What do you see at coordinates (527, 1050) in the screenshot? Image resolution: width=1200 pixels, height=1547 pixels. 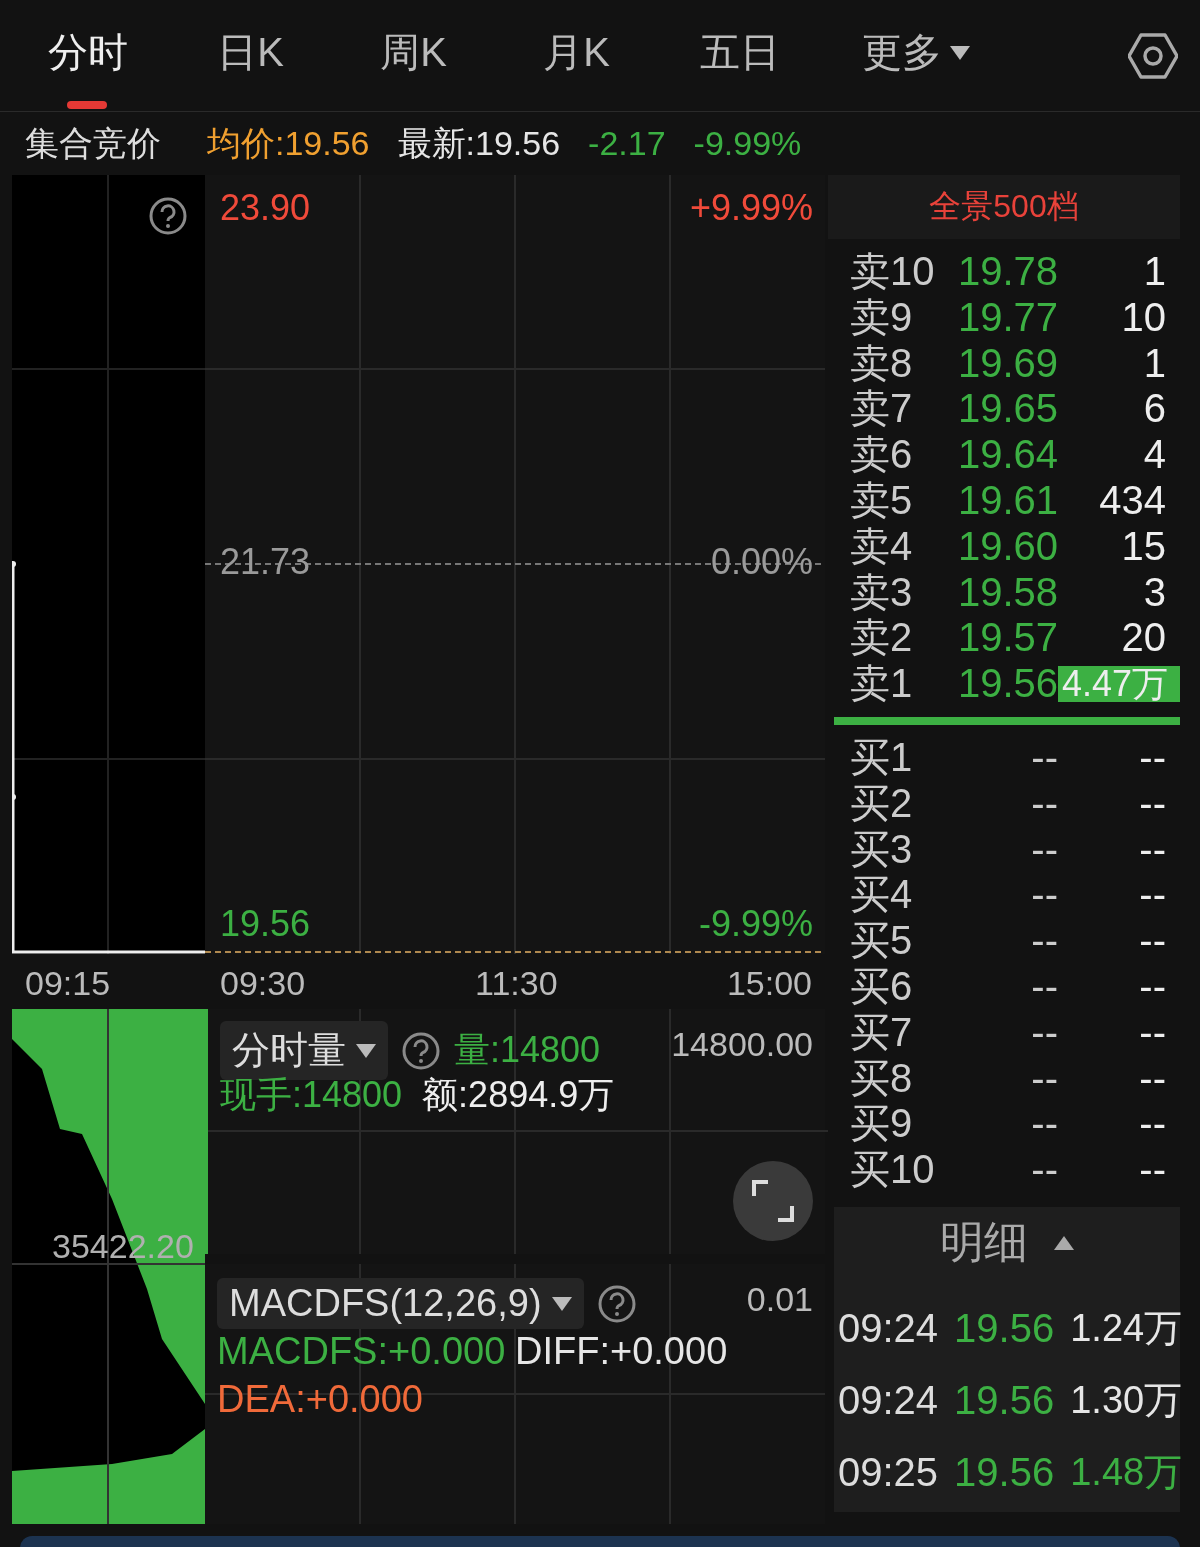 I see `volume-value: 量:14800` at bounding box center [527, 1050].